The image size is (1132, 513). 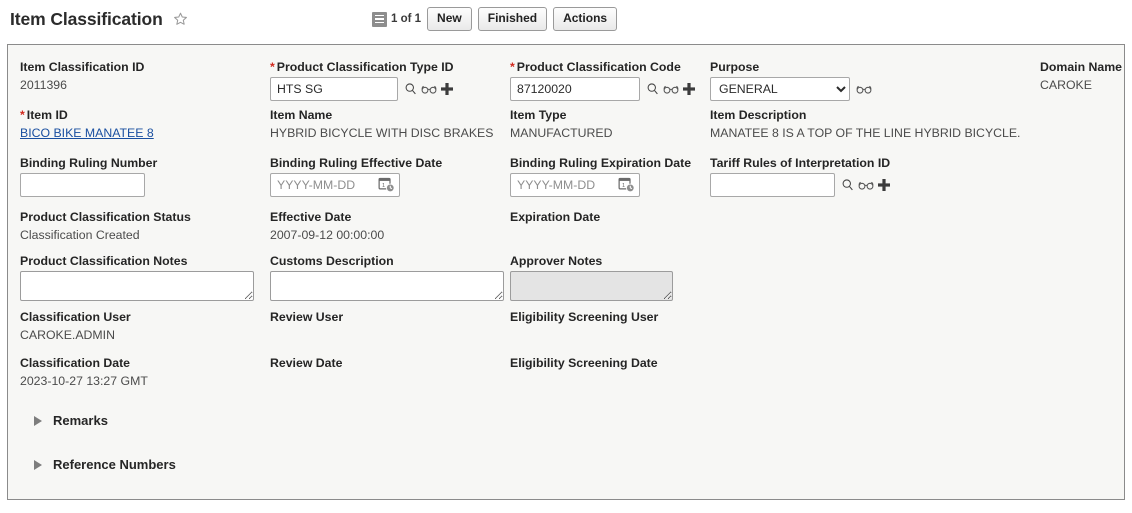 I want to click on customs-description-textarea, so click(x=387, y=286).